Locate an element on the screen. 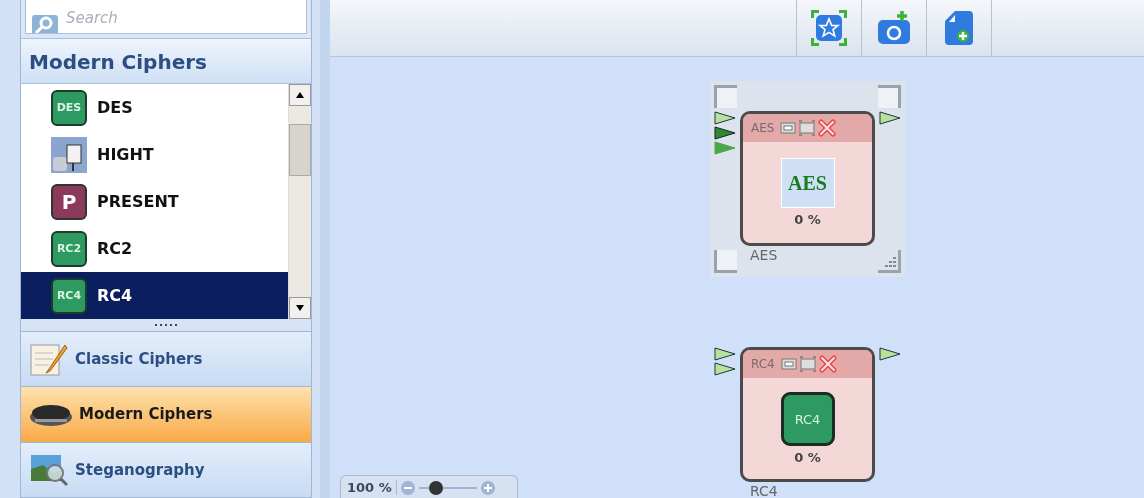 Image resolution: width=1144 pixels, height=498 pixels. component-icon: DES is located at coordinates (69, 107).